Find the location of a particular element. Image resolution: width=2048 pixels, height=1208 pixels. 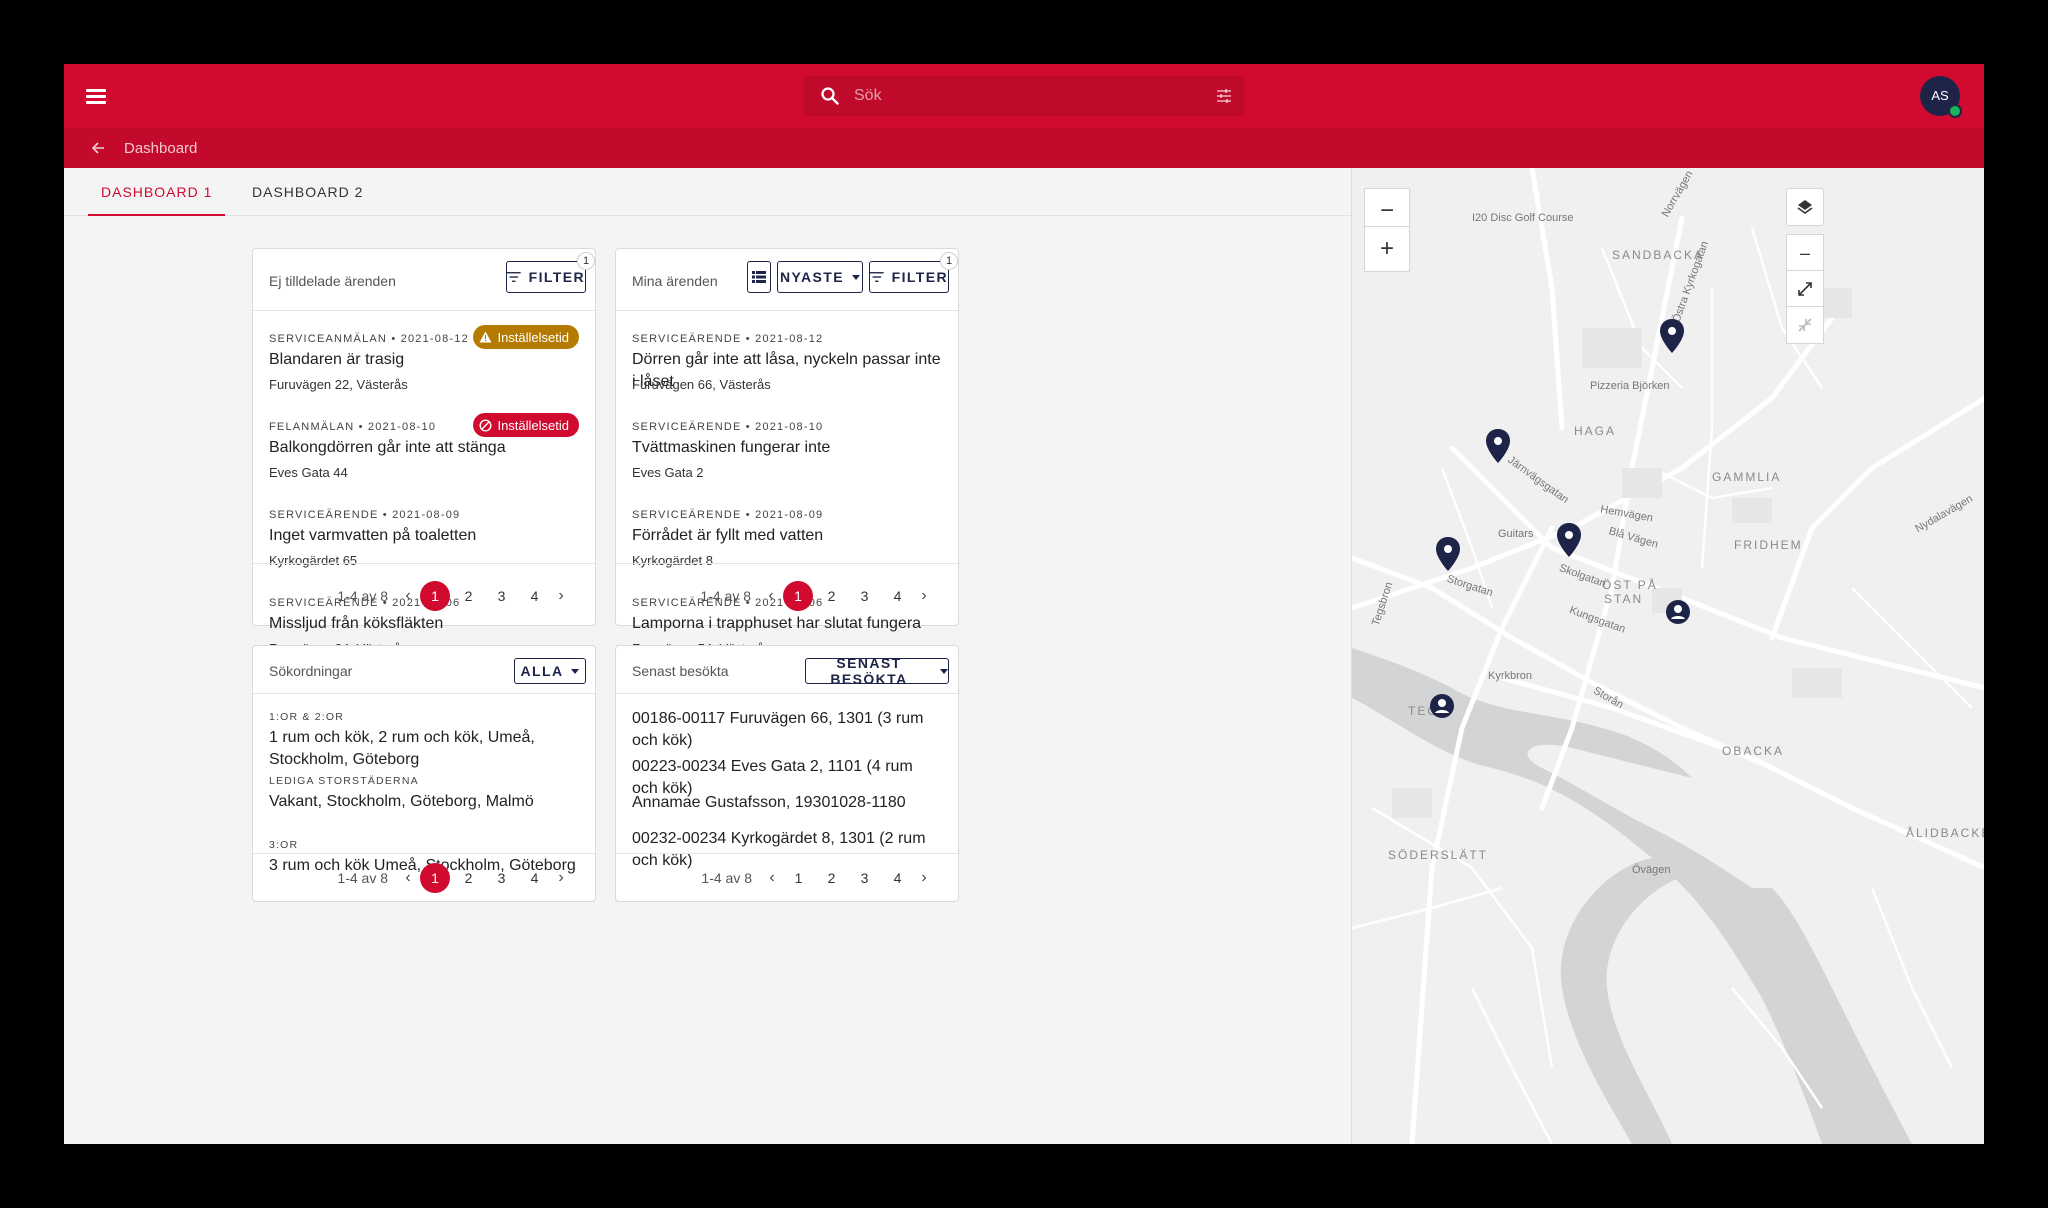

sla-error-chip: Inställelsetid is located at coordinates (526, 425).